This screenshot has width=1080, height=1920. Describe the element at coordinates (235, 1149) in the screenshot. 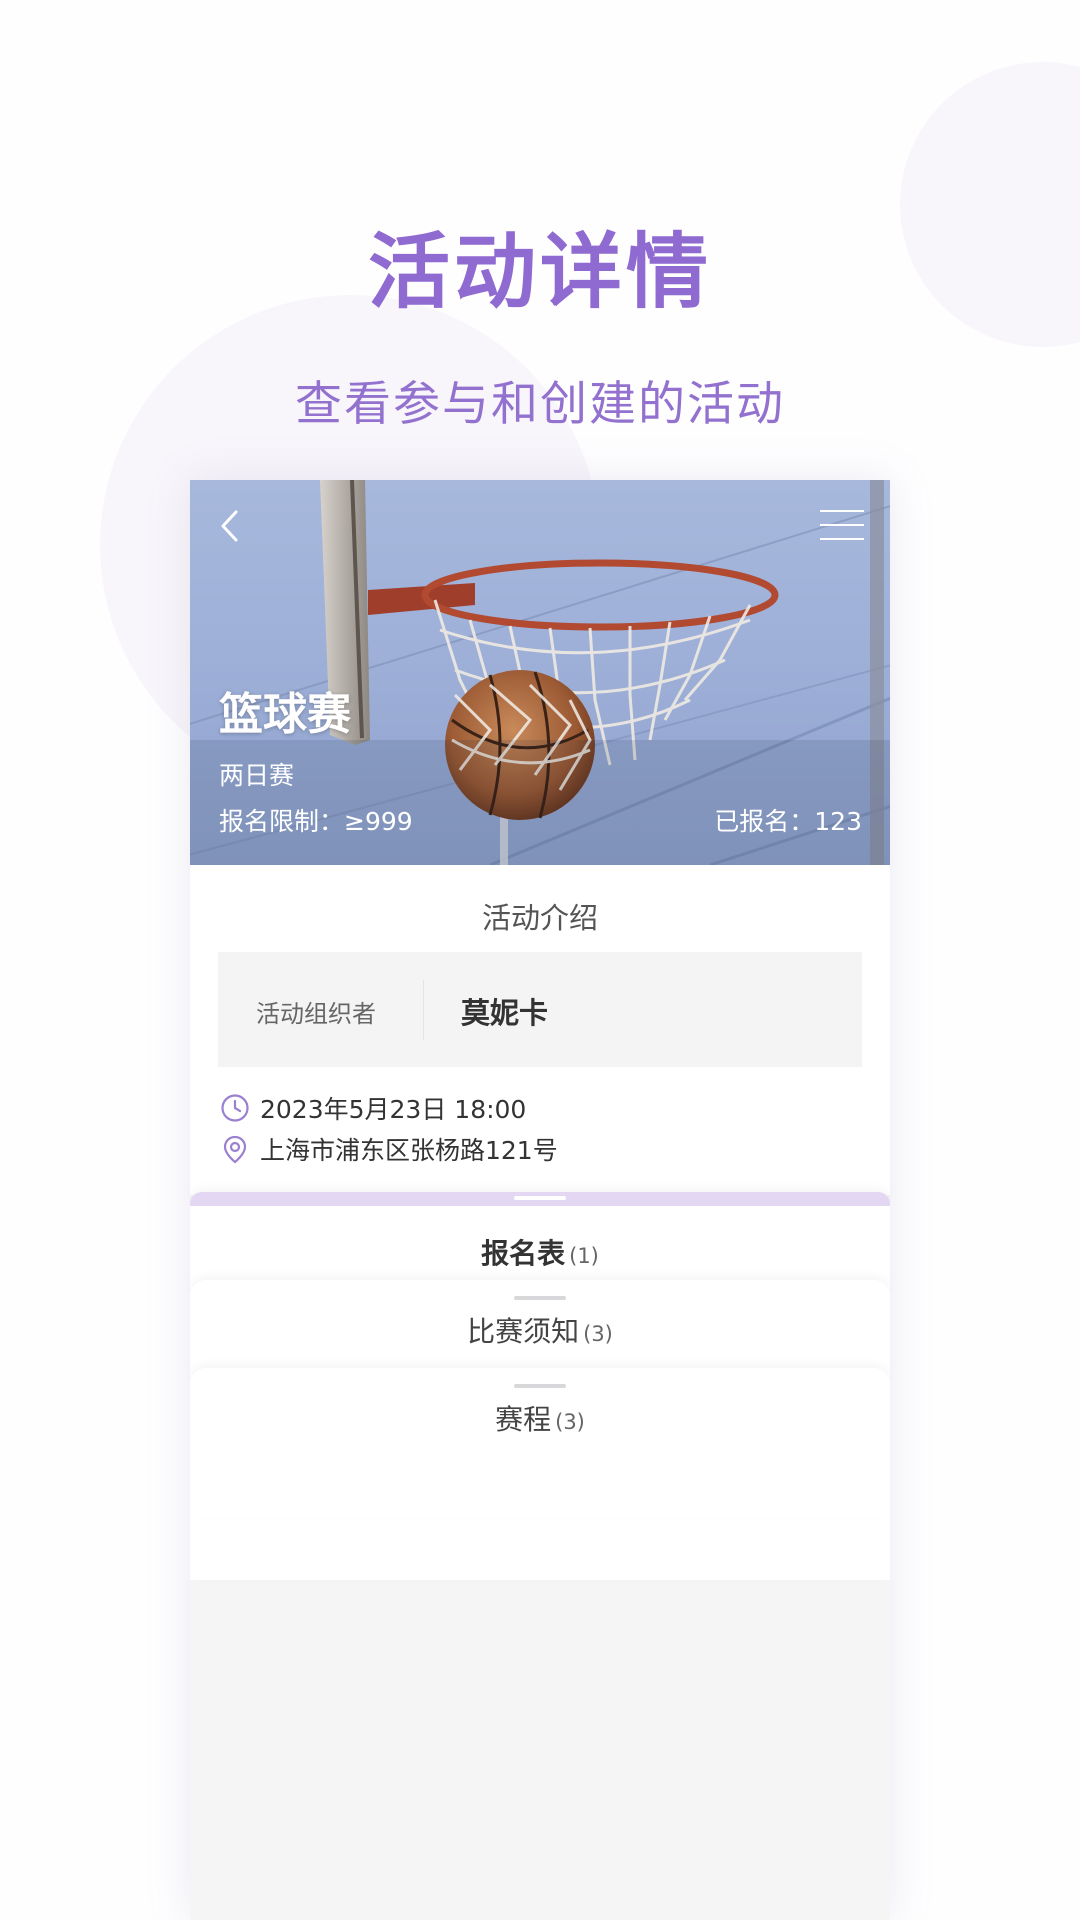

I see `location-pin-icon` at that location.